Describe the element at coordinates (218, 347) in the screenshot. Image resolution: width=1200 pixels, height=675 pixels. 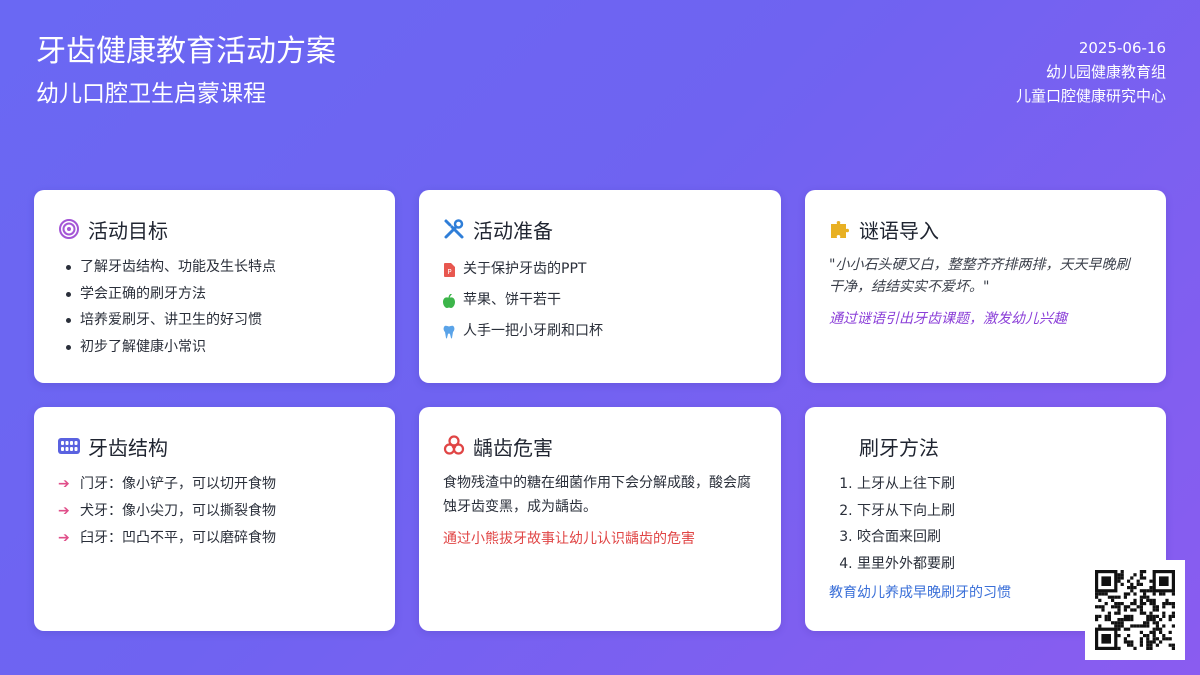
I see `list-item: 初步了解健康小常识` at that location.